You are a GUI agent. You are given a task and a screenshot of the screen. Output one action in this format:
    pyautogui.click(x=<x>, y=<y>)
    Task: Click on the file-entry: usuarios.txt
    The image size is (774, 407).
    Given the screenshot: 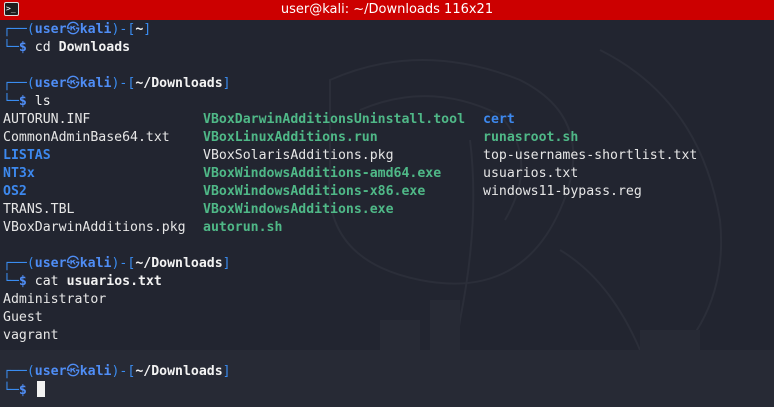 What is the action you would take?
    pyautogui.click(x=531, y=173)
    